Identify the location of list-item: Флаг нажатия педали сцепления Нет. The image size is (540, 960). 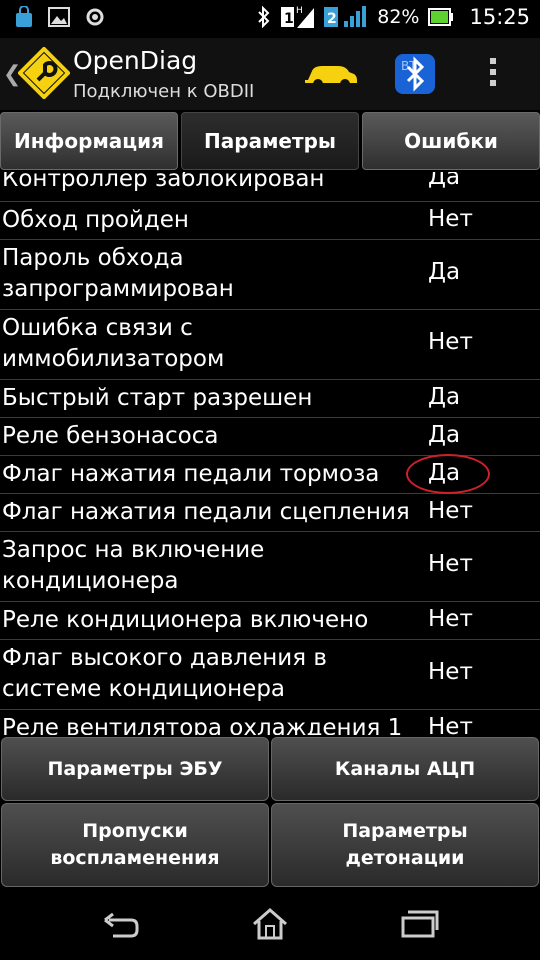
(270, 513).